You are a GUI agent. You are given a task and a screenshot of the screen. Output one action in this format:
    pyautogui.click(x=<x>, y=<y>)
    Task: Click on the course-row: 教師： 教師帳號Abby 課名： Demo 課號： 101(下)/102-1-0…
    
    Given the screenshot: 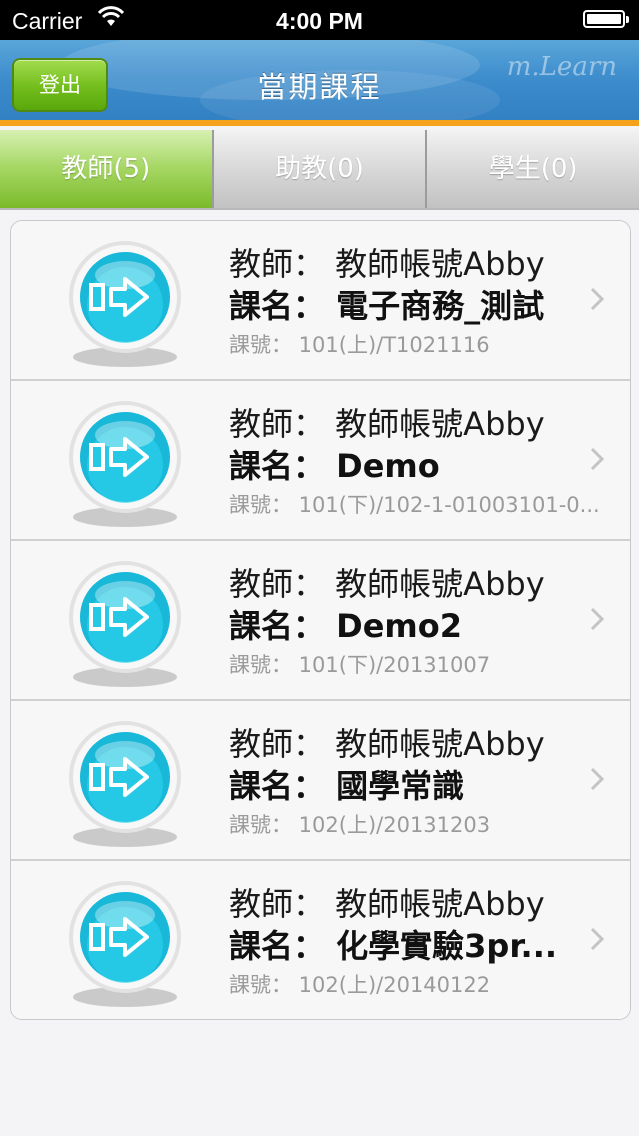 What is the action you would take?
    pyautogui.click(x=320, y=461)
    